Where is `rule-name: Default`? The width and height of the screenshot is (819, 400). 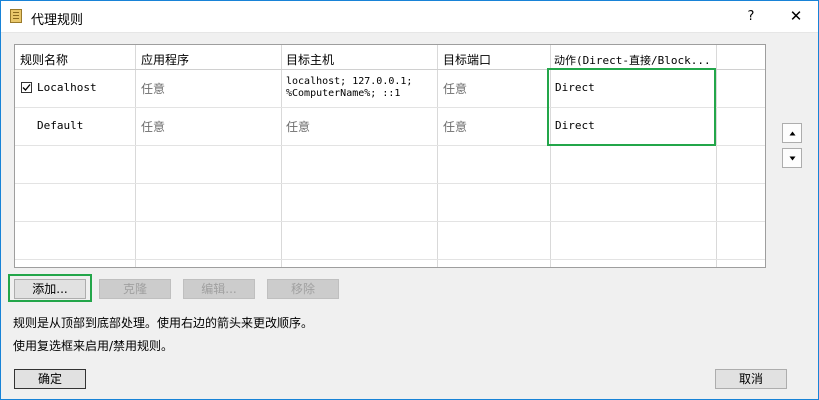 rule-name: Default is located at coordinates (60, 125).